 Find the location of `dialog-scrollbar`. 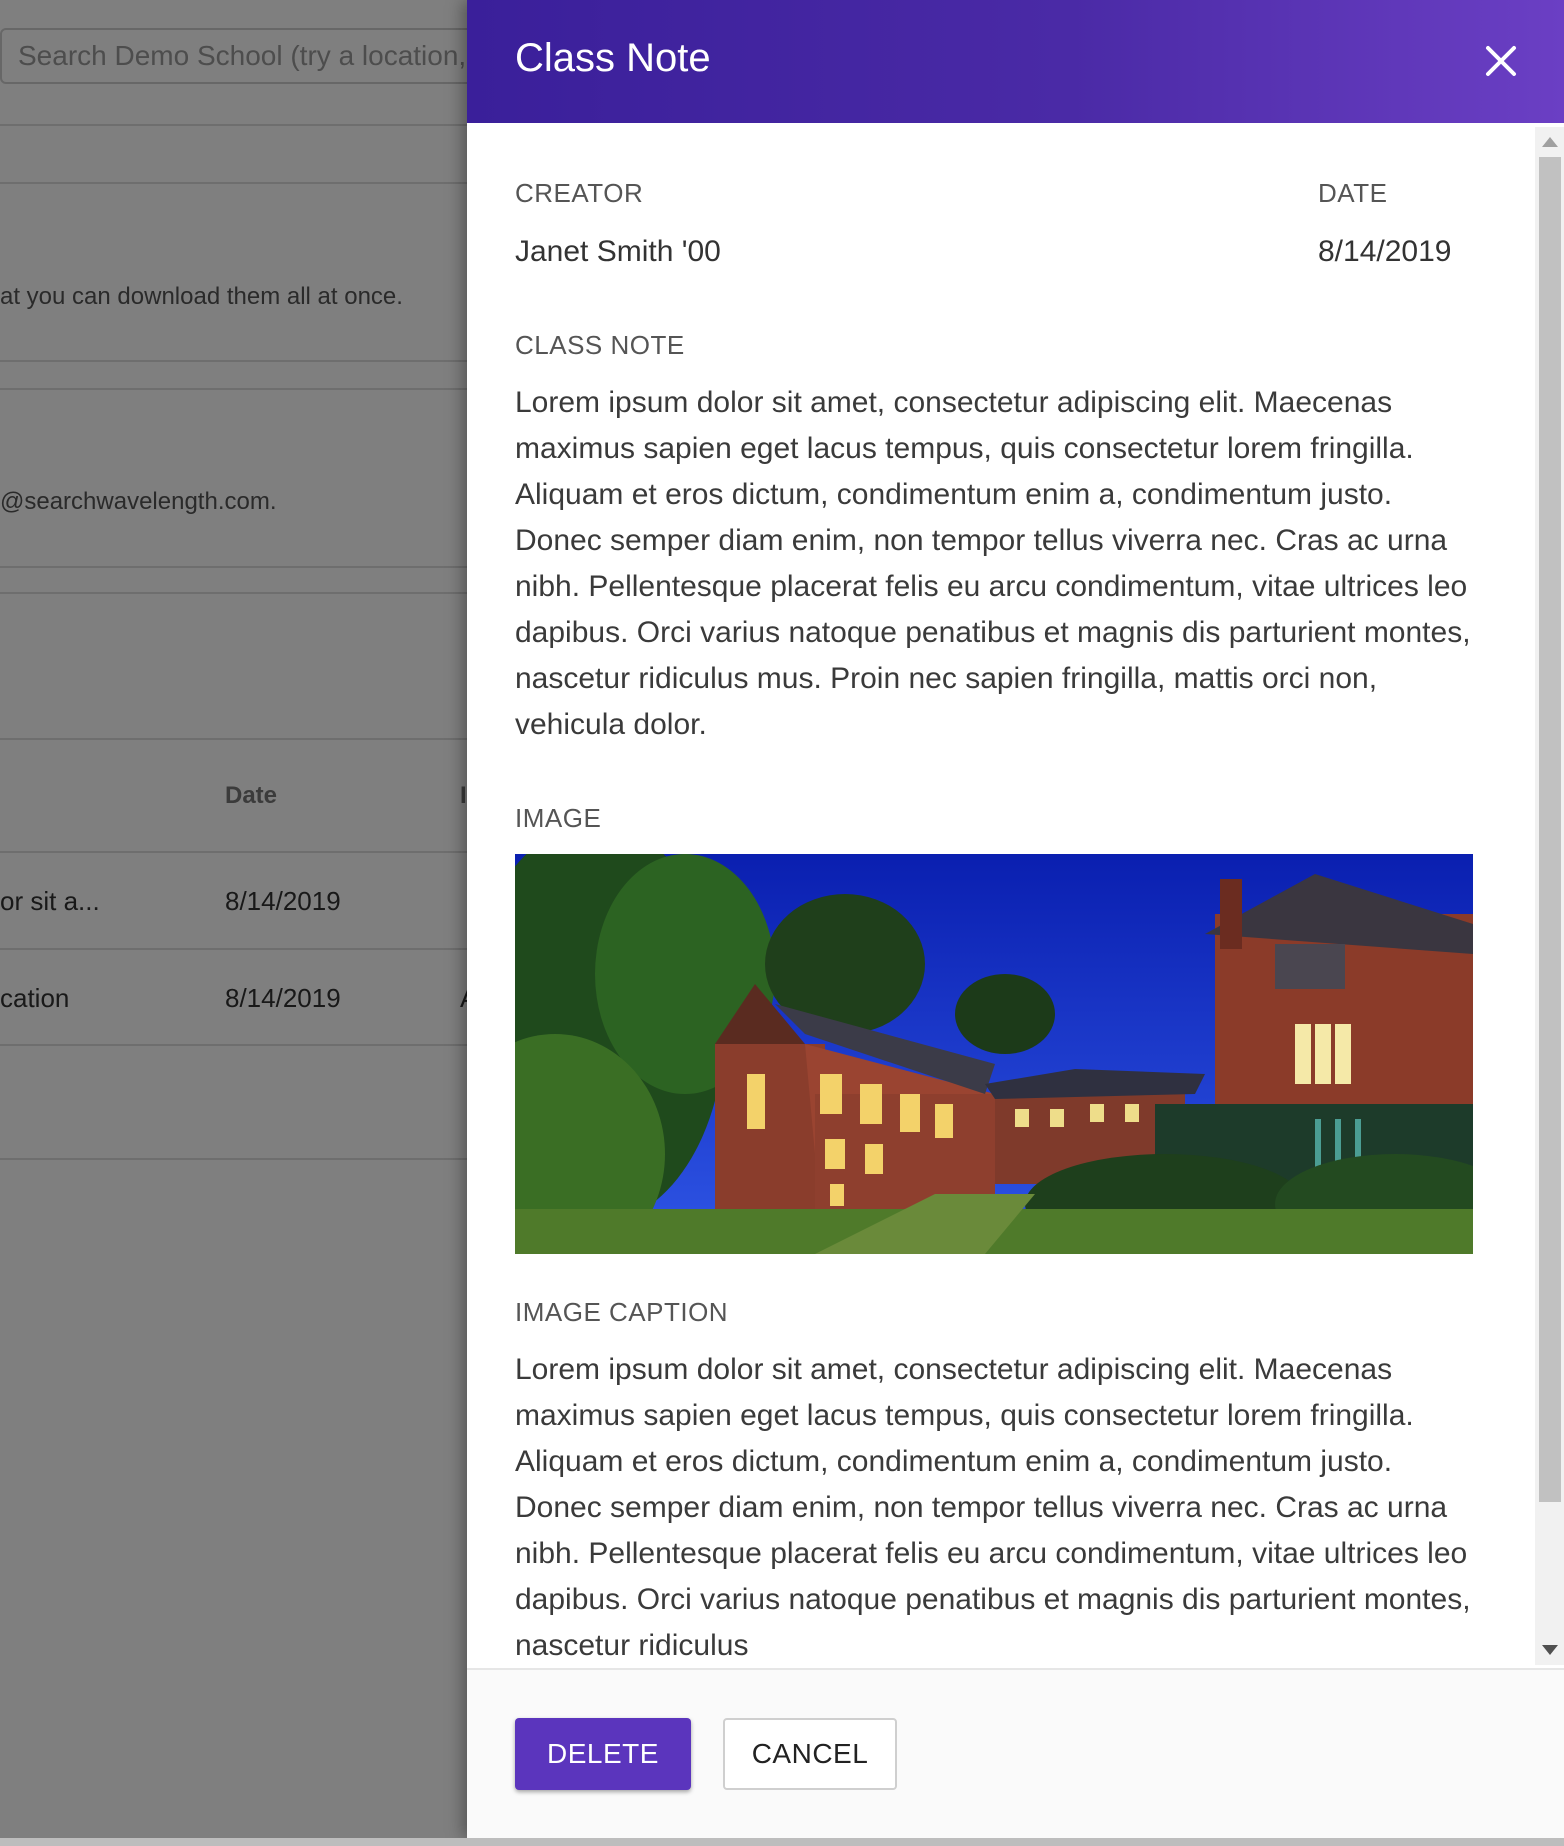

dialog-scrollbar is located at coordinates (1549, 896).